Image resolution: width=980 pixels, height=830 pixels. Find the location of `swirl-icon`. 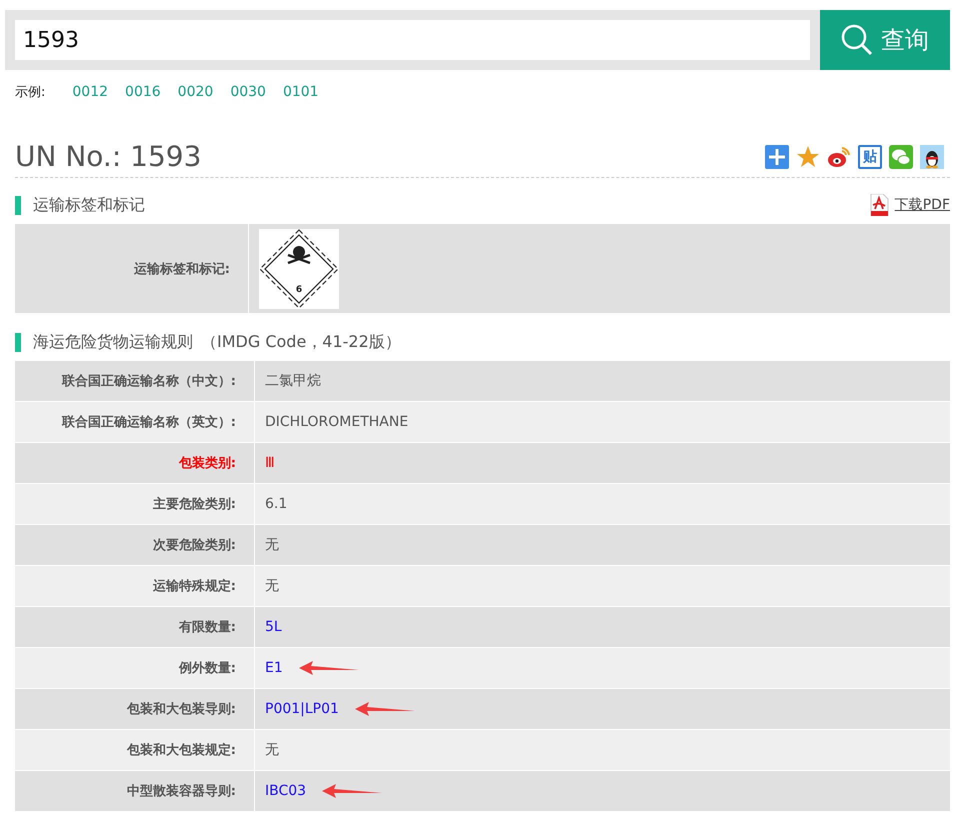

swirl-icon is located at coordinates (839, 156).